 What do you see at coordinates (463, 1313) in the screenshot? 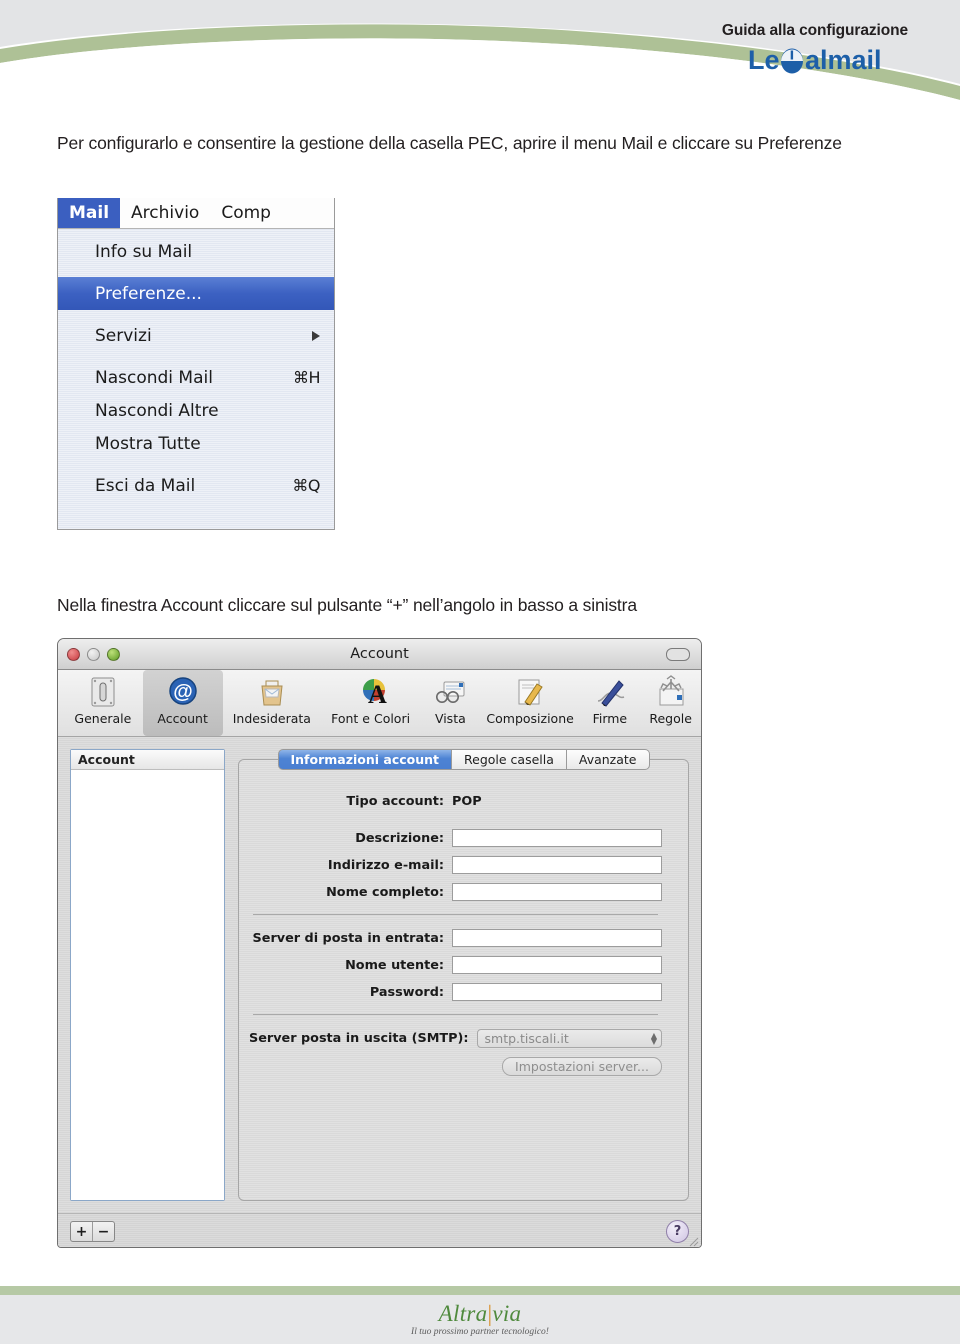
I see `altravia-logo-part1: Altra` at bounding box center [463, 1313].